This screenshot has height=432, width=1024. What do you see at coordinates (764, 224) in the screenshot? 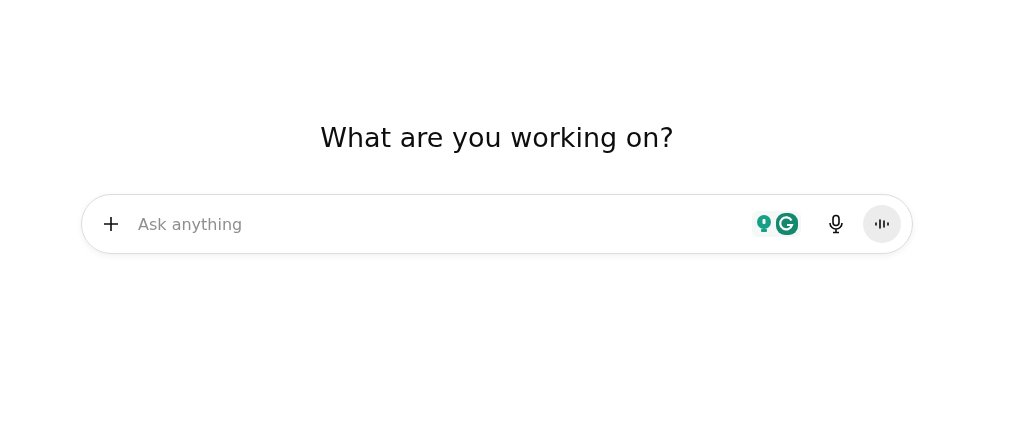
I see `lightbulb-icon` at bounding box center [764, 224].